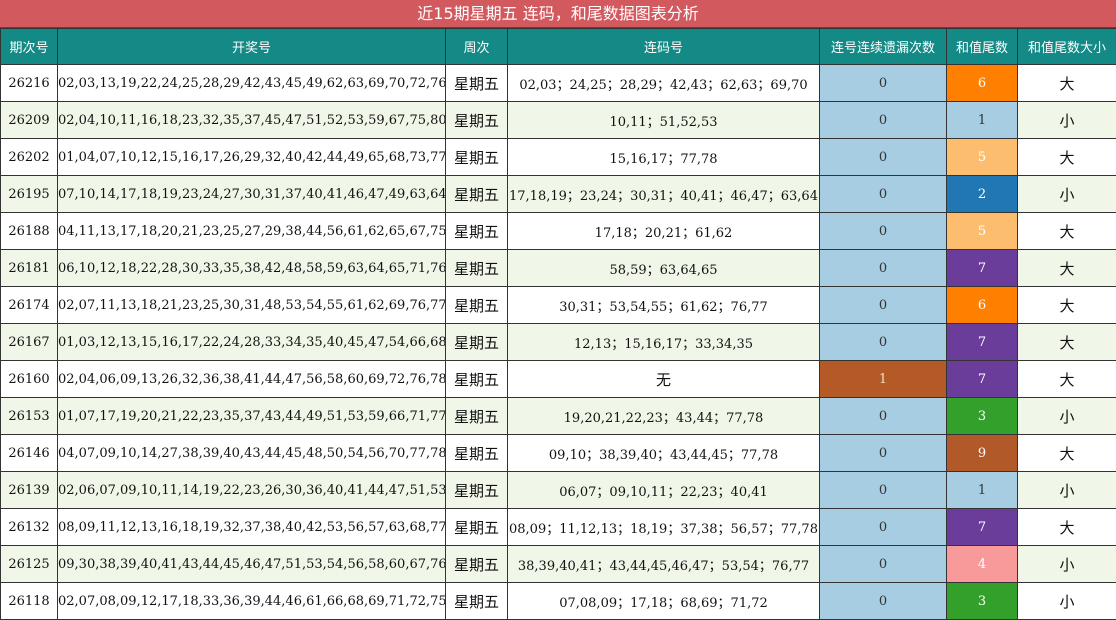 The width and height of the screenshot is (1116, 620). Describe the element at coordinates (664, 379) in the screenshot. I see `consecutive-cell: 无` at that location.